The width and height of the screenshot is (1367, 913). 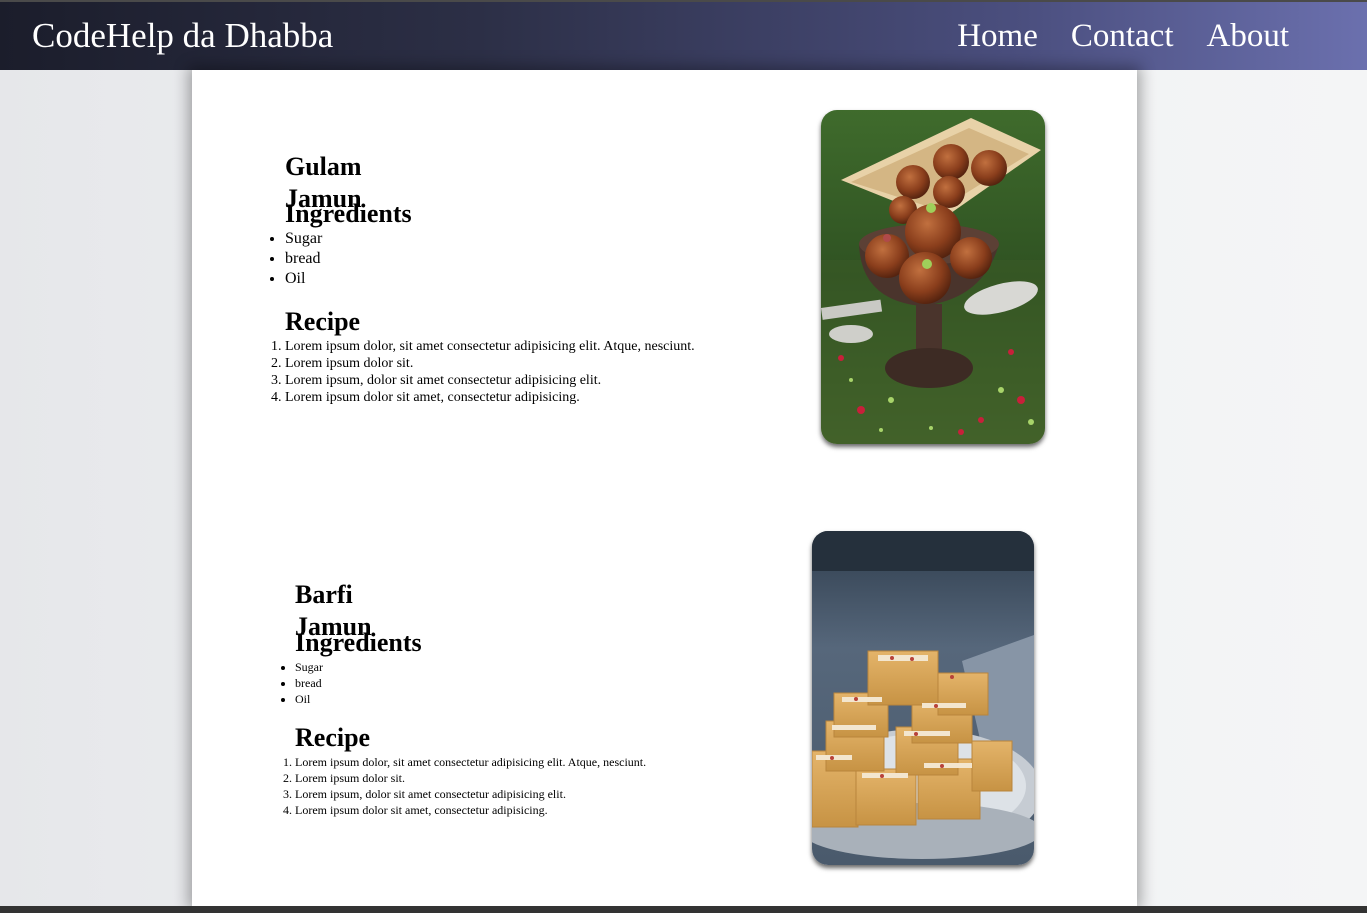 I want to click on brand-title: CodeHelp da Dhabba, so click(x=183, y=35).